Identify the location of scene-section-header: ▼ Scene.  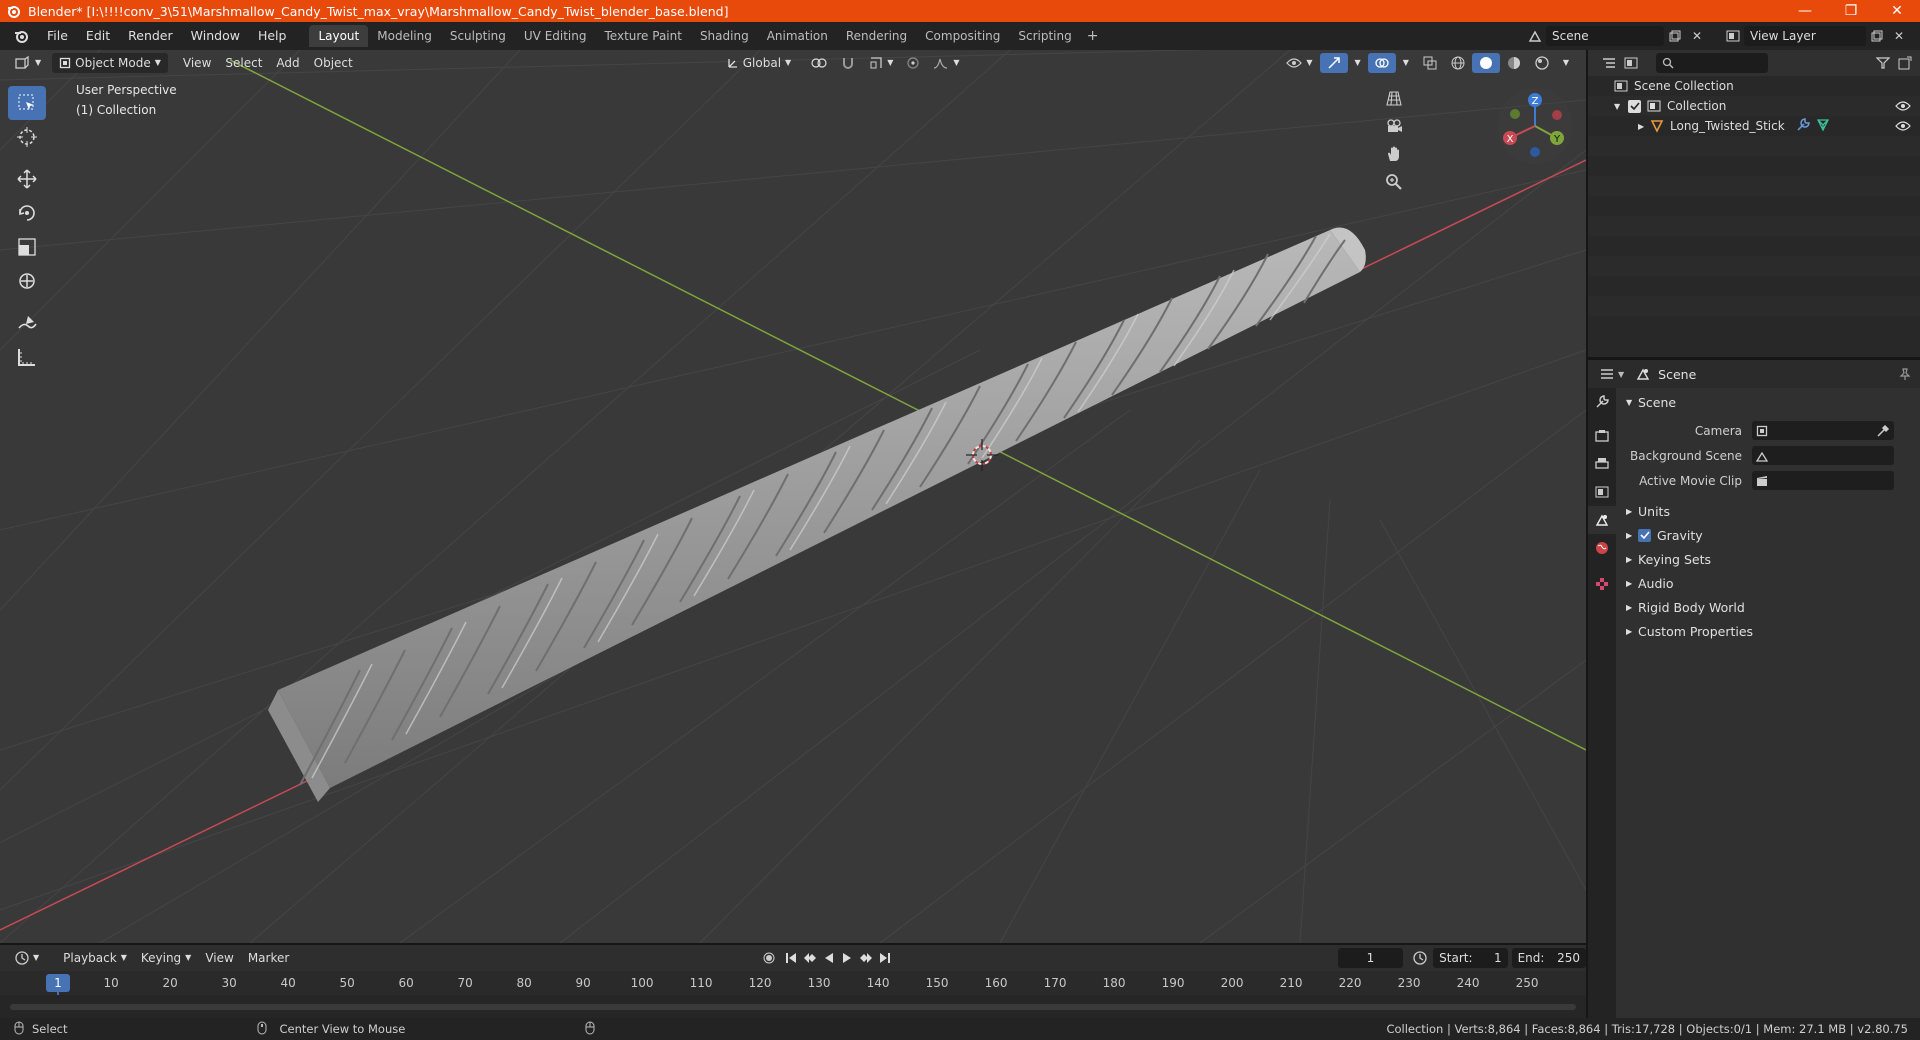
(1768, 402).